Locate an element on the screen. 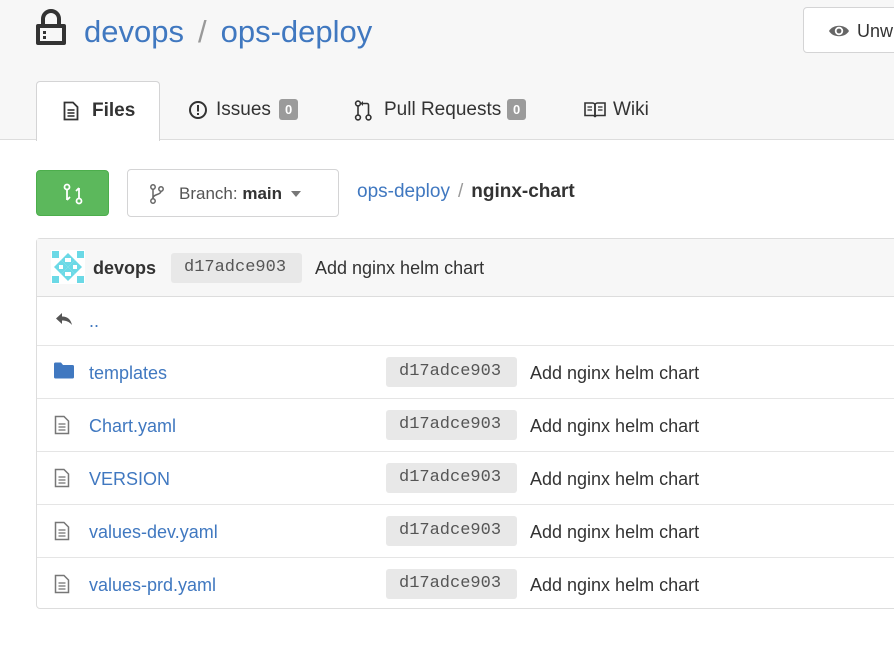 This screenshot has width=894, height=666. breadcrumb-repo-link: ops-deploy is located at coordinates (403, 191).